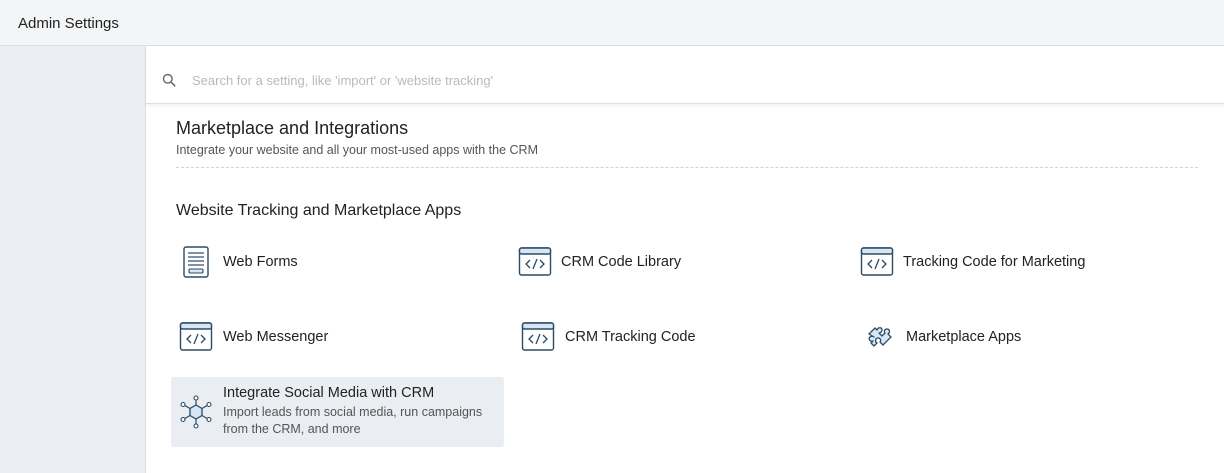  Describe the element at coordinates (68, 23) in the screenshot. I see `page-title: Admin Settings` at that location.